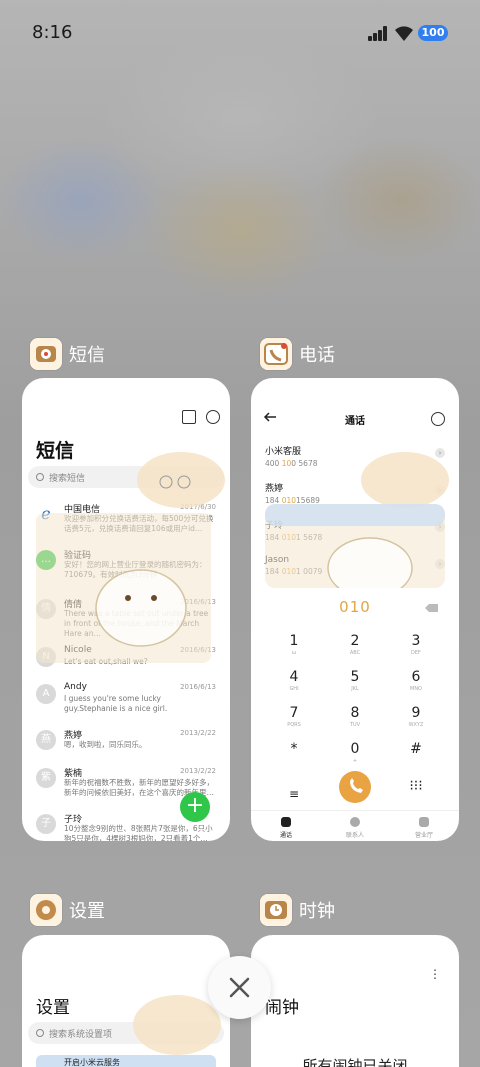 The width and height of the screenshot is (480, 1067). I want to click on menu-icon: ≡, so click(294, 794).